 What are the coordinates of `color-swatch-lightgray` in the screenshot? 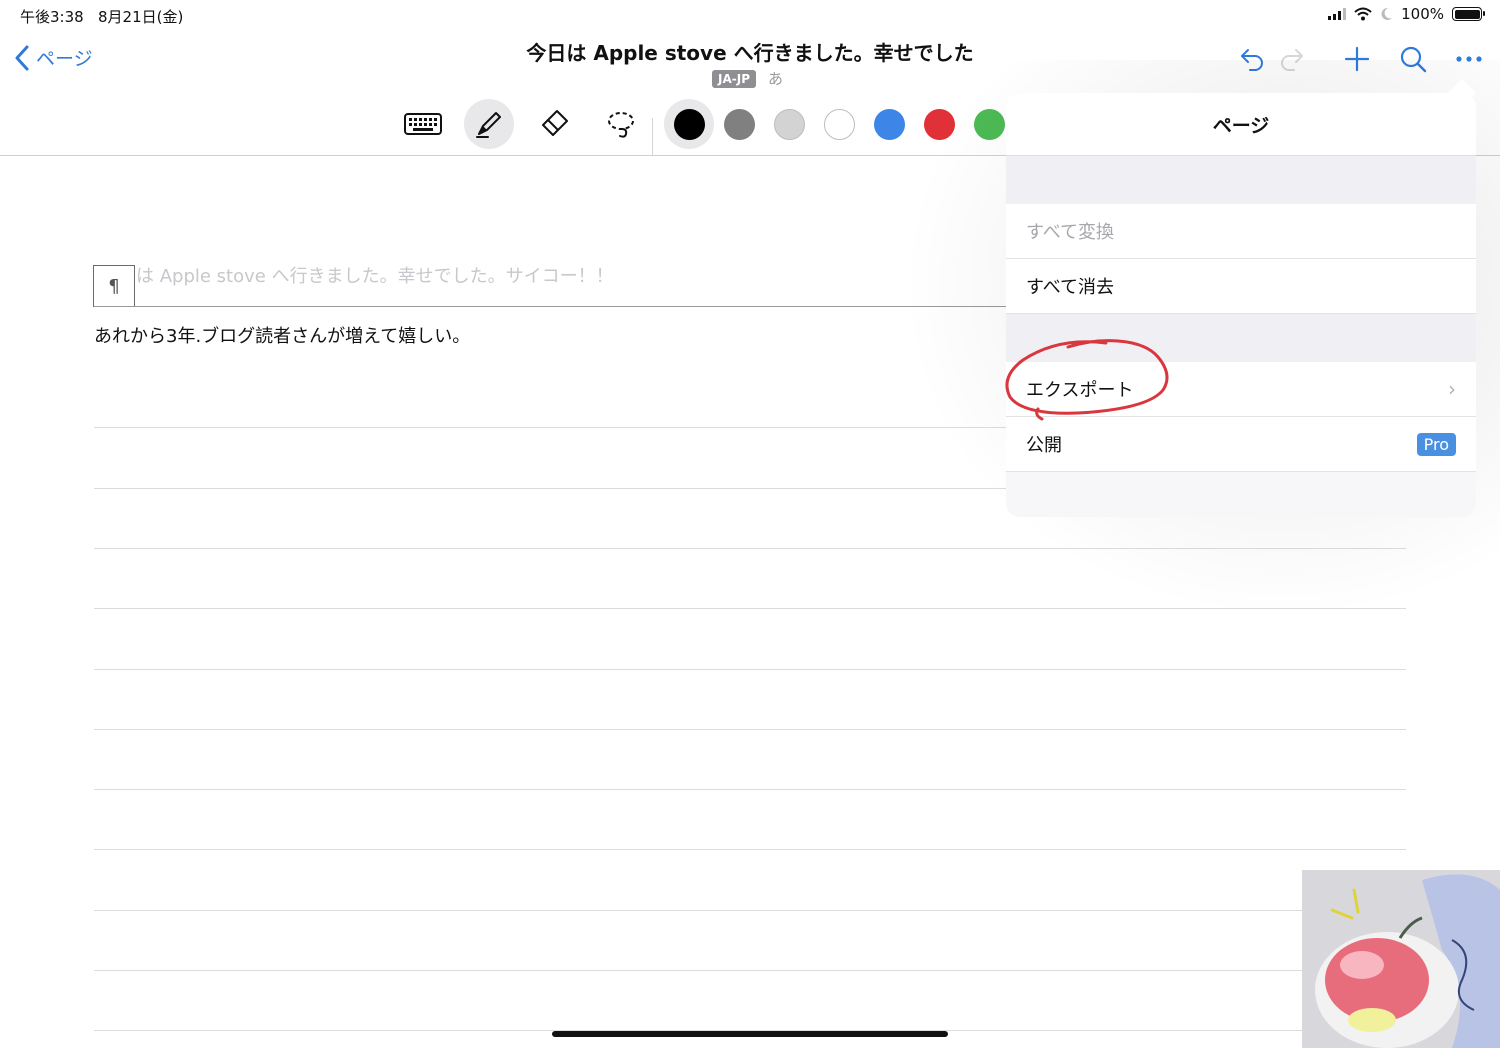 It's located at (789, 124).